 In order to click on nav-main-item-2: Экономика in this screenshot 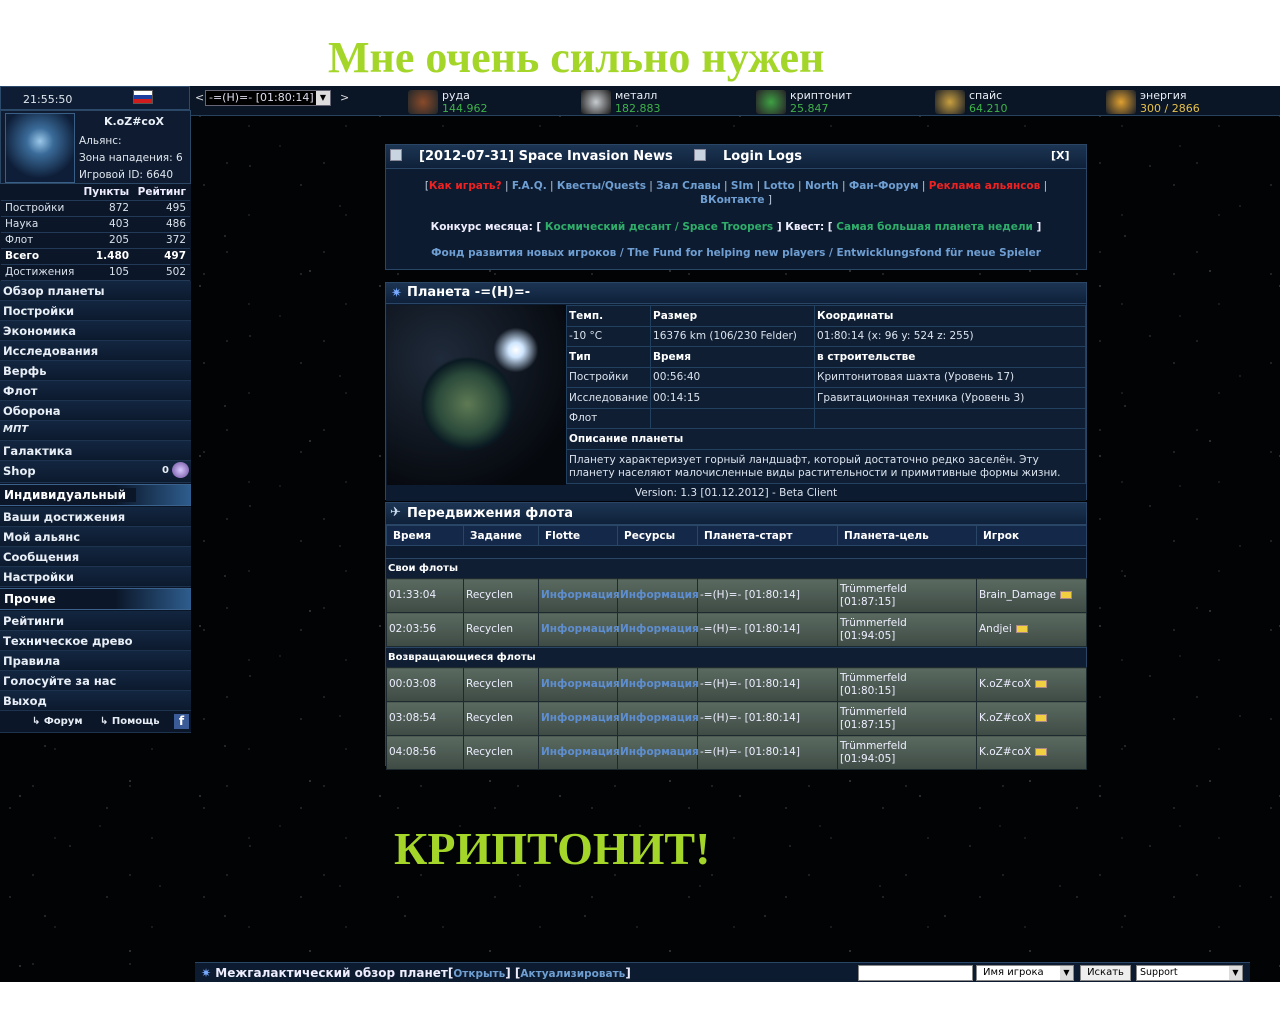, I will do `click(95, 330)`.